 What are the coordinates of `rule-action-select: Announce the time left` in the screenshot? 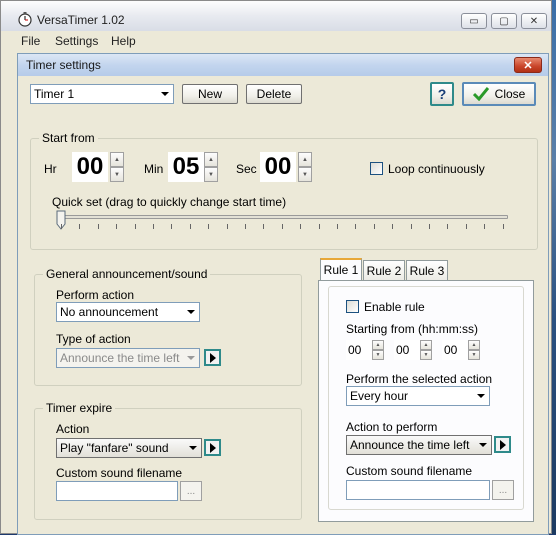 It's located at (419, 445).